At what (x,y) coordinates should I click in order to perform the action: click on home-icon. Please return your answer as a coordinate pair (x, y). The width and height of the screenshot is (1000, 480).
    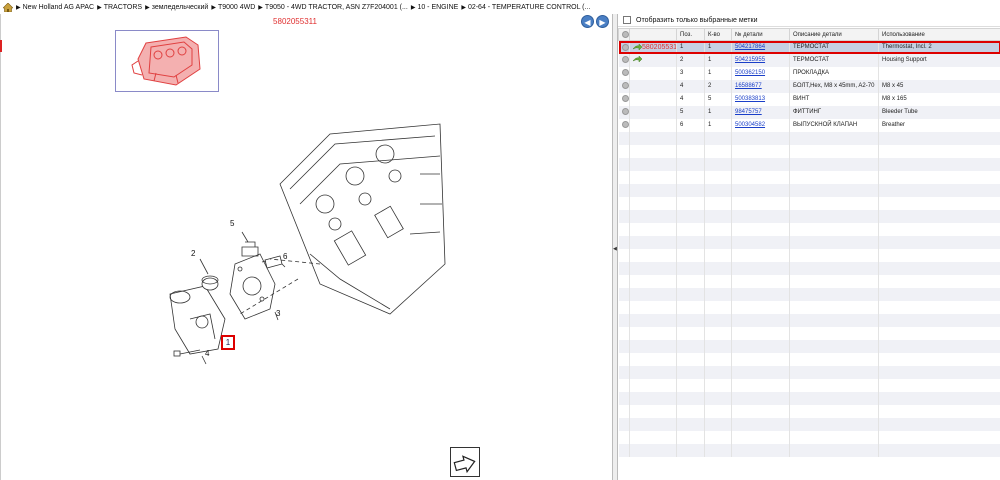
    Looking at the image, I should click on (8, 7).